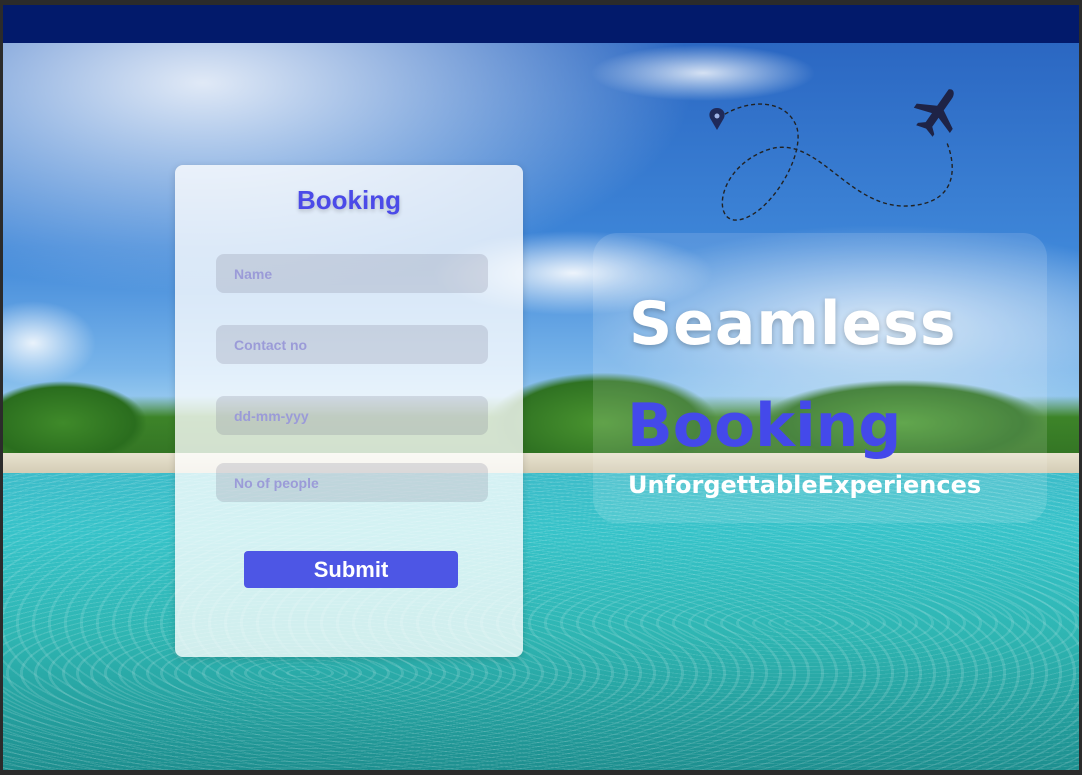  What do you see at coordinates (352, 344) in the screenshot?
I see `contact-input` at bounding box center [352, 344].